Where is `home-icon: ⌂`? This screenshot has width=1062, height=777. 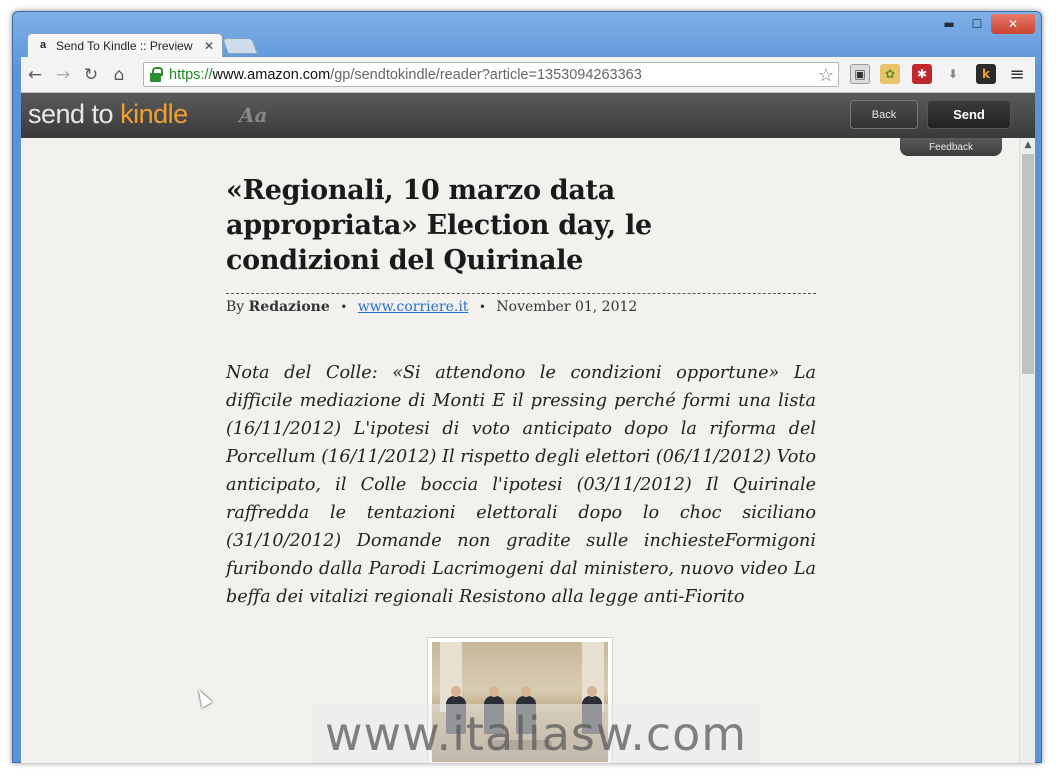 home-icon: ⌂ is located at coordinates (119, 75).